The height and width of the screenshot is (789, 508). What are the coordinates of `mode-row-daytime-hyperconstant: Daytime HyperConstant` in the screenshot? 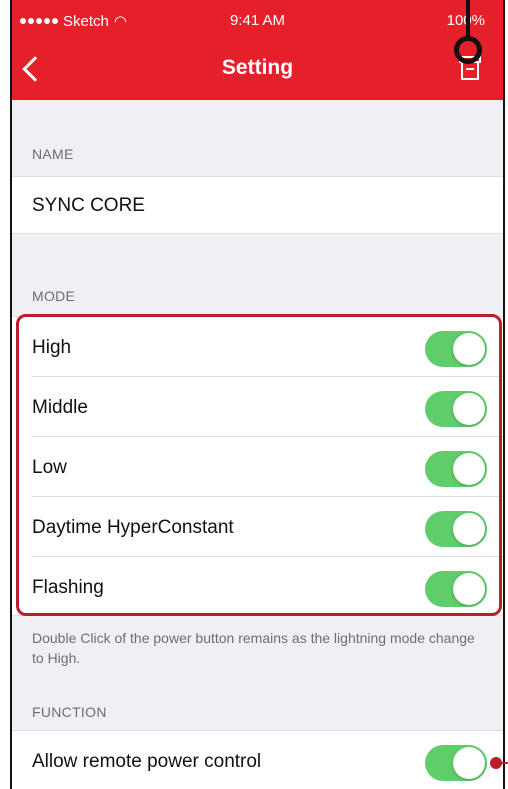 It's located at (257, 527).